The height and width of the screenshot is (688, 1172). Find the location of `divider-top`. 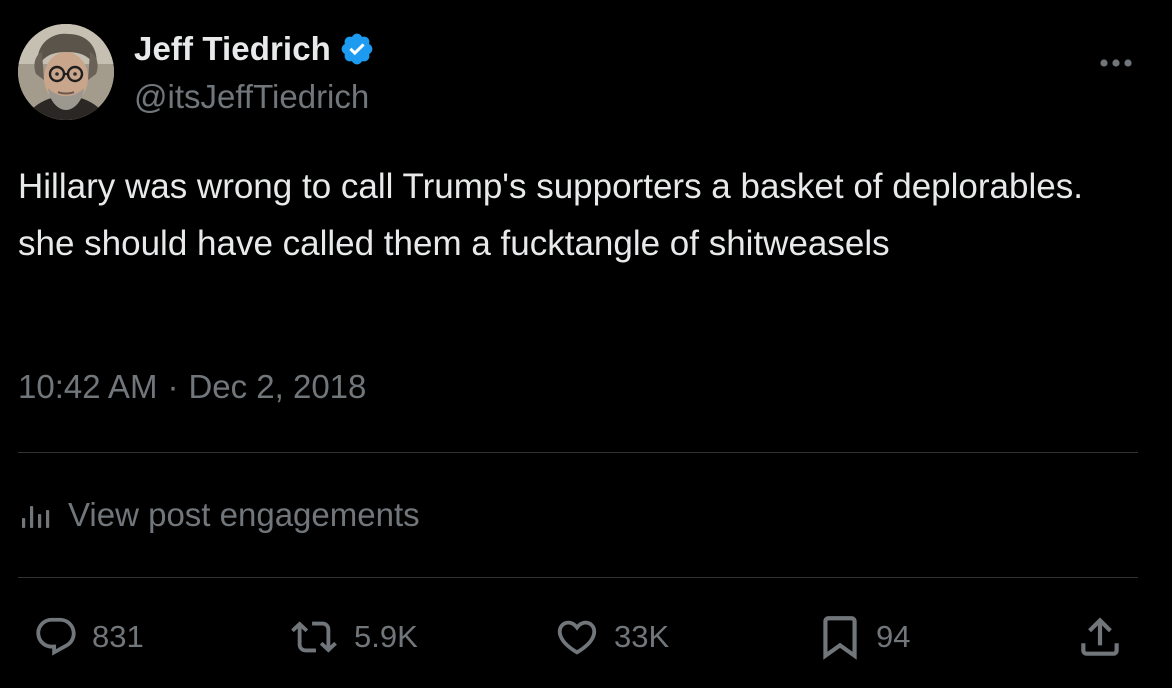

divider-top is located at coordinates (578, 452).